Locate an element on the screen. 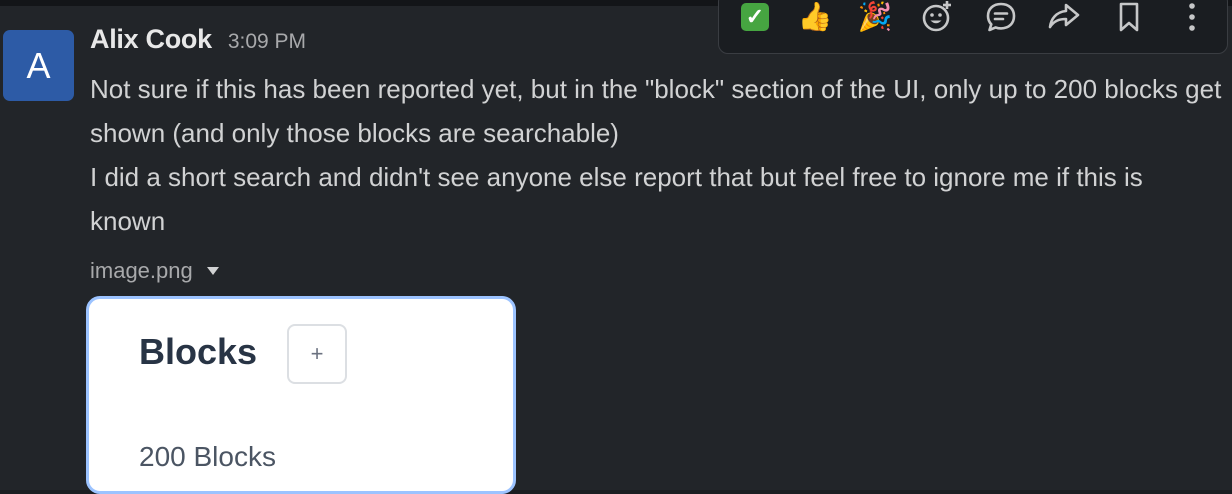  party-popper-icon: 🎉 is located at coordinates (875, 16).